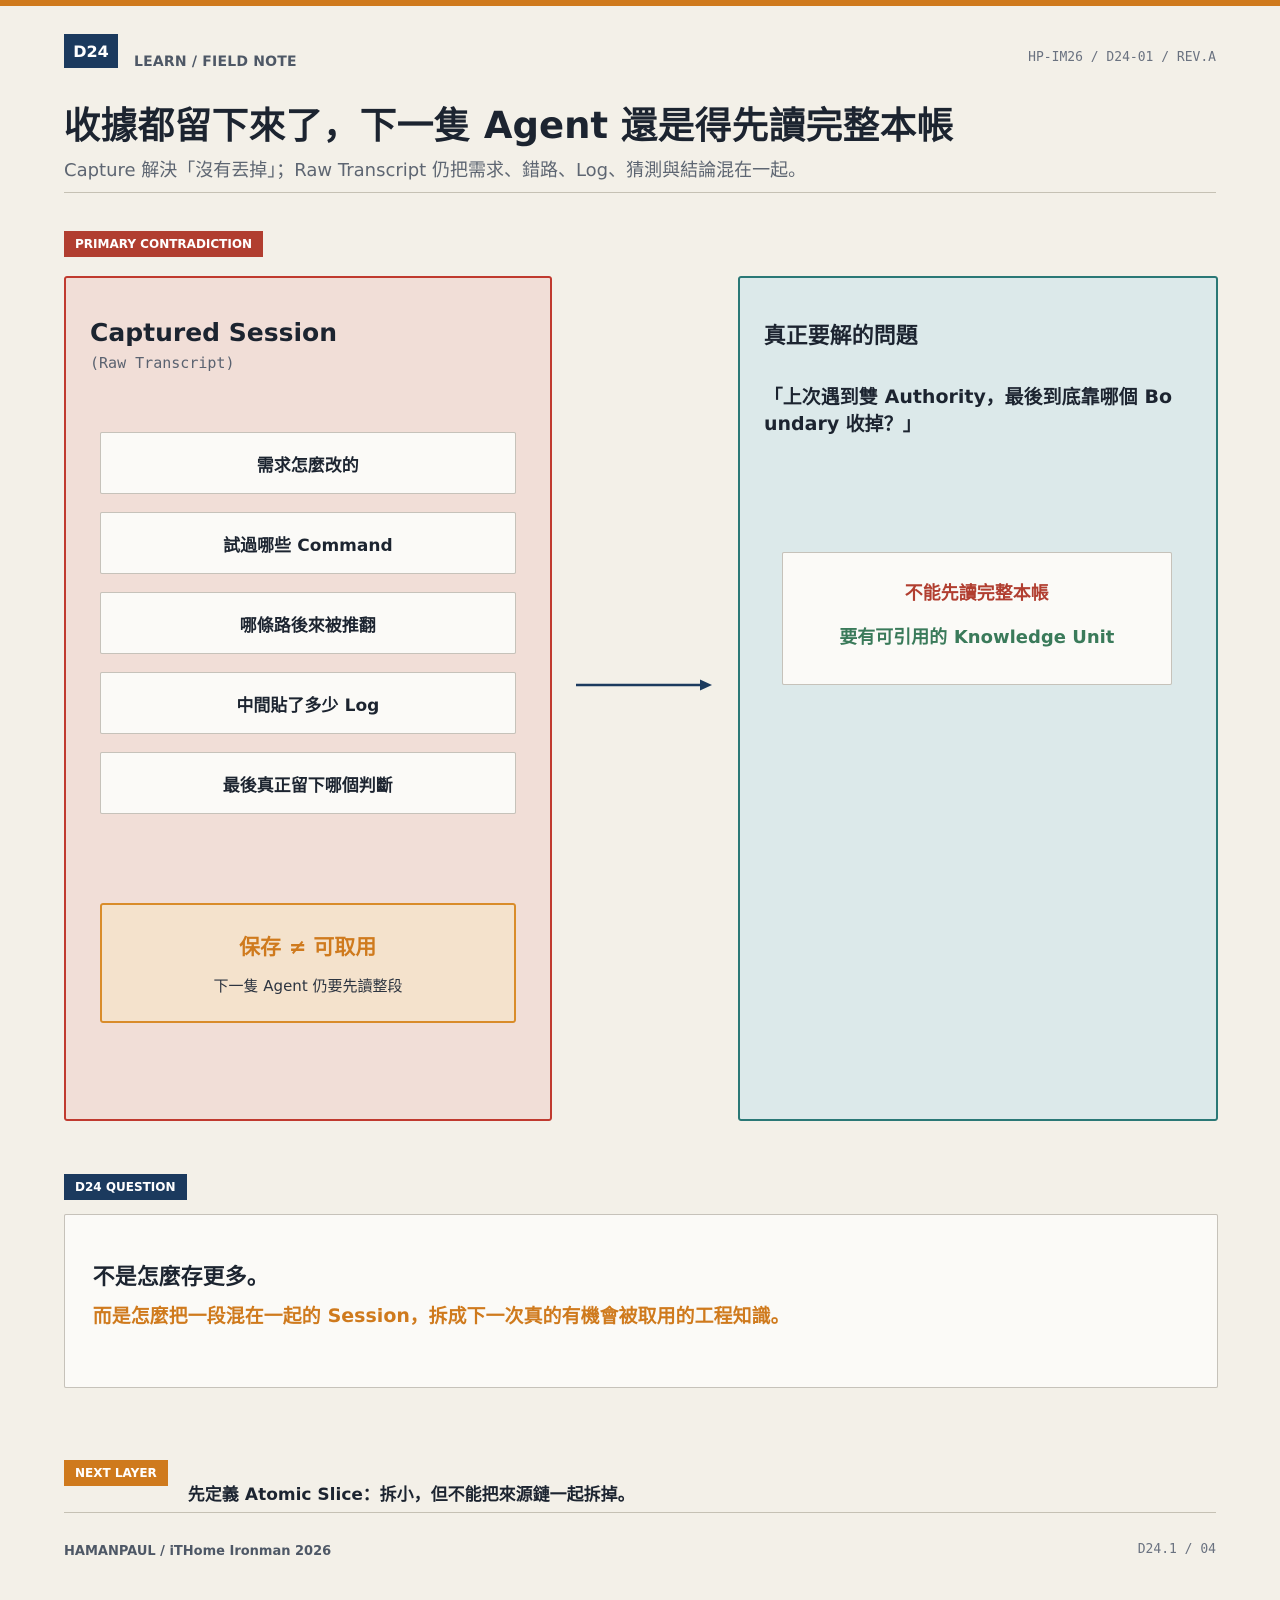  What do you see at coordinates (181, 1277) in the screenshot?
I see `question-line-1: 不是怎麼存更多。` at bounding box center [181, 1277].